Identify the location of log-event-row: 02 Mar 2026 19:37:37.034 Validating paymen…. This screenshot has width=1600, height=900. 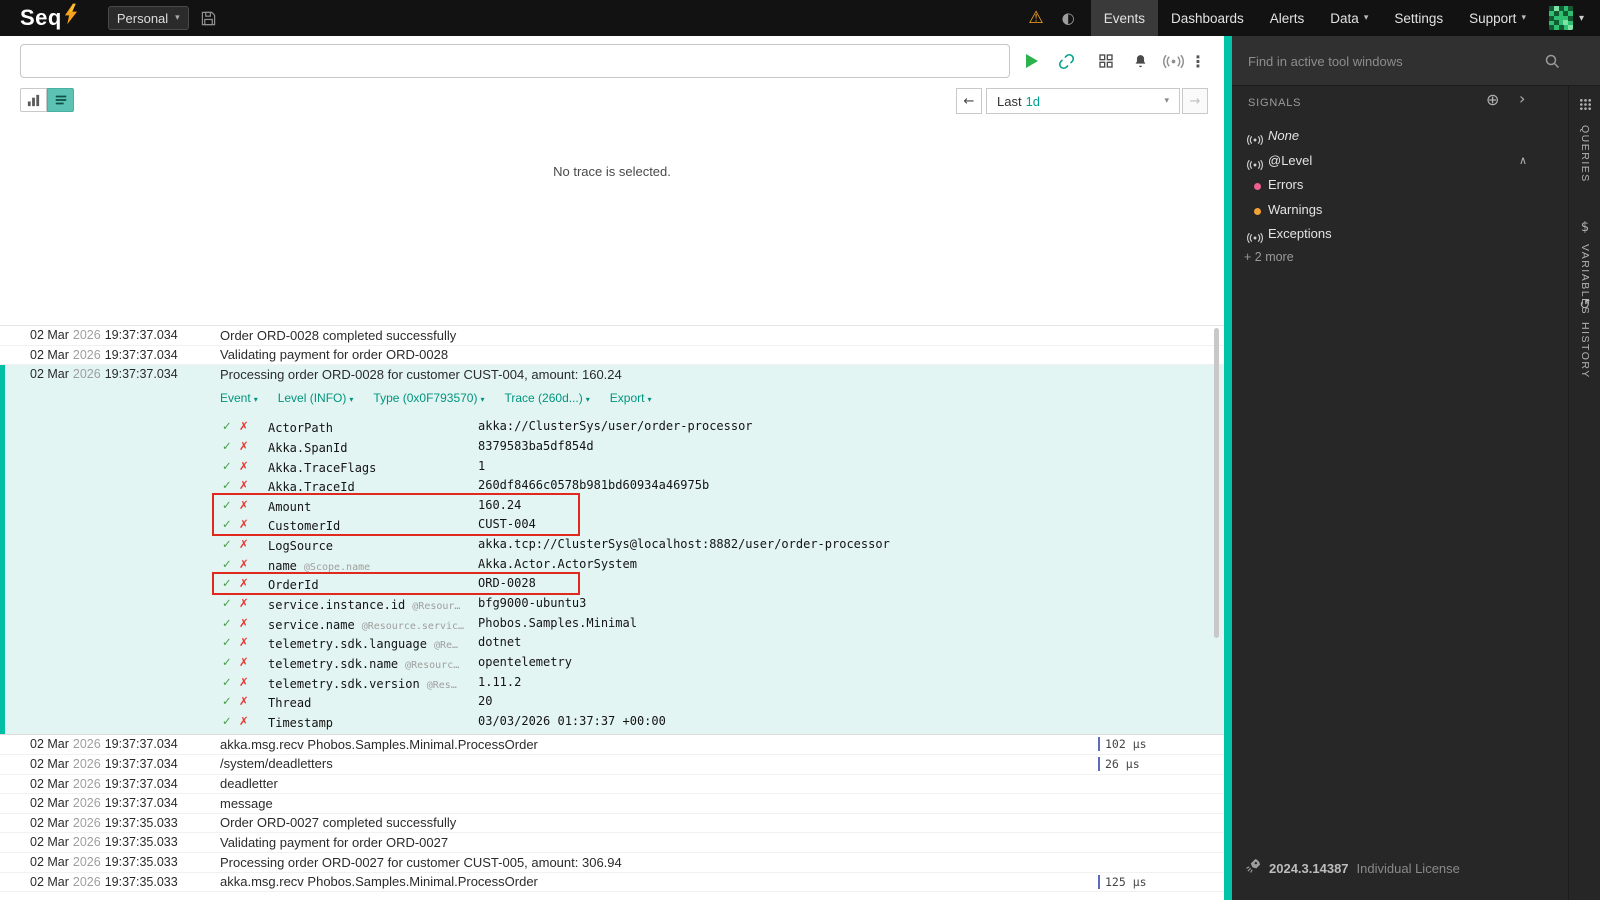
(612, 356).